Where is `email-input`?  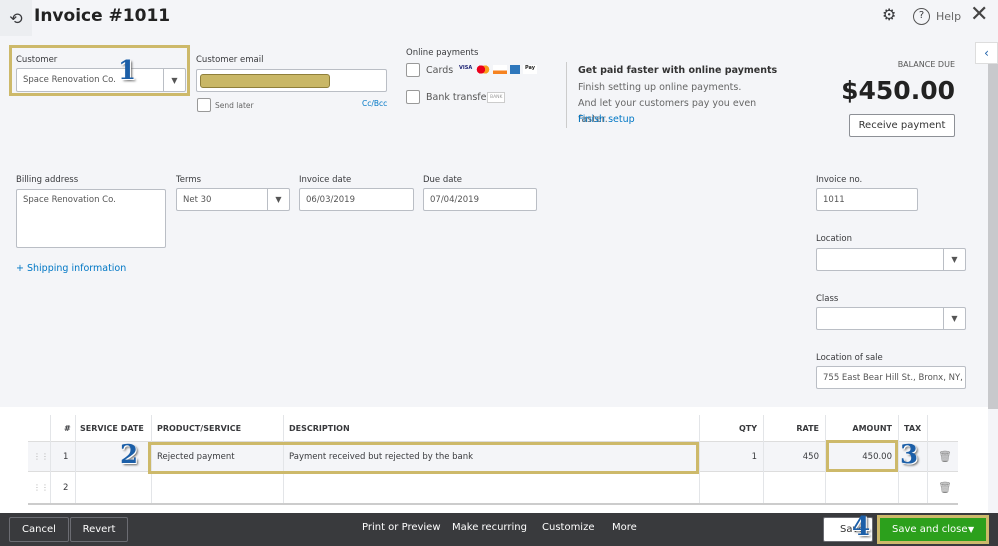
email-input is located at coordinates (291, 80).